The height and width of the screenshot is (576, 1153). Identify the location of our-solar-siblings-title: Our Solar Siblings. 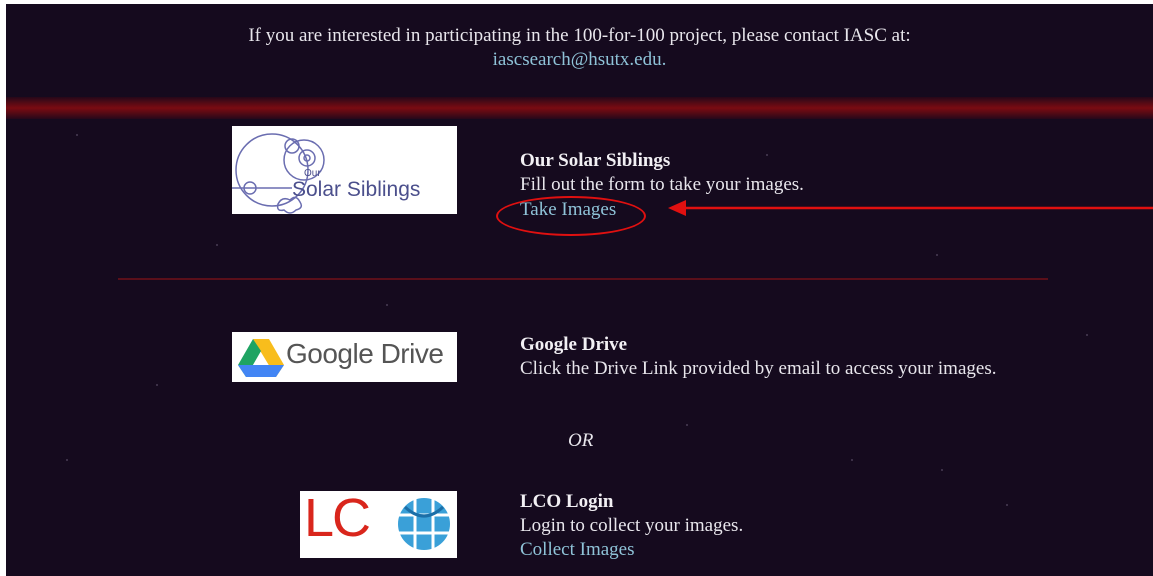
(595, 160).